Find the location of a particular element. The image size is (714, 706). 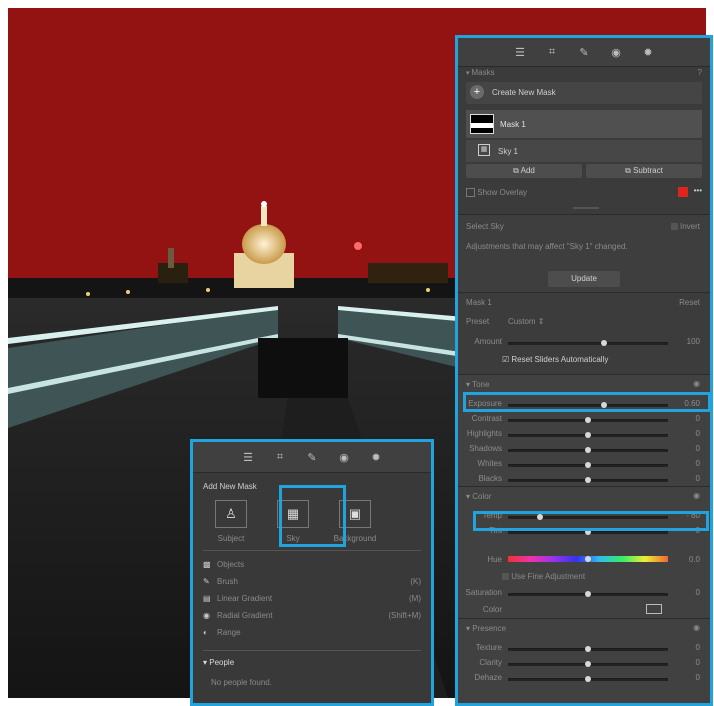

radial-gradient-tool: ◉ Radial Gradient (Shift+M) is located at coordinates (312, 618).